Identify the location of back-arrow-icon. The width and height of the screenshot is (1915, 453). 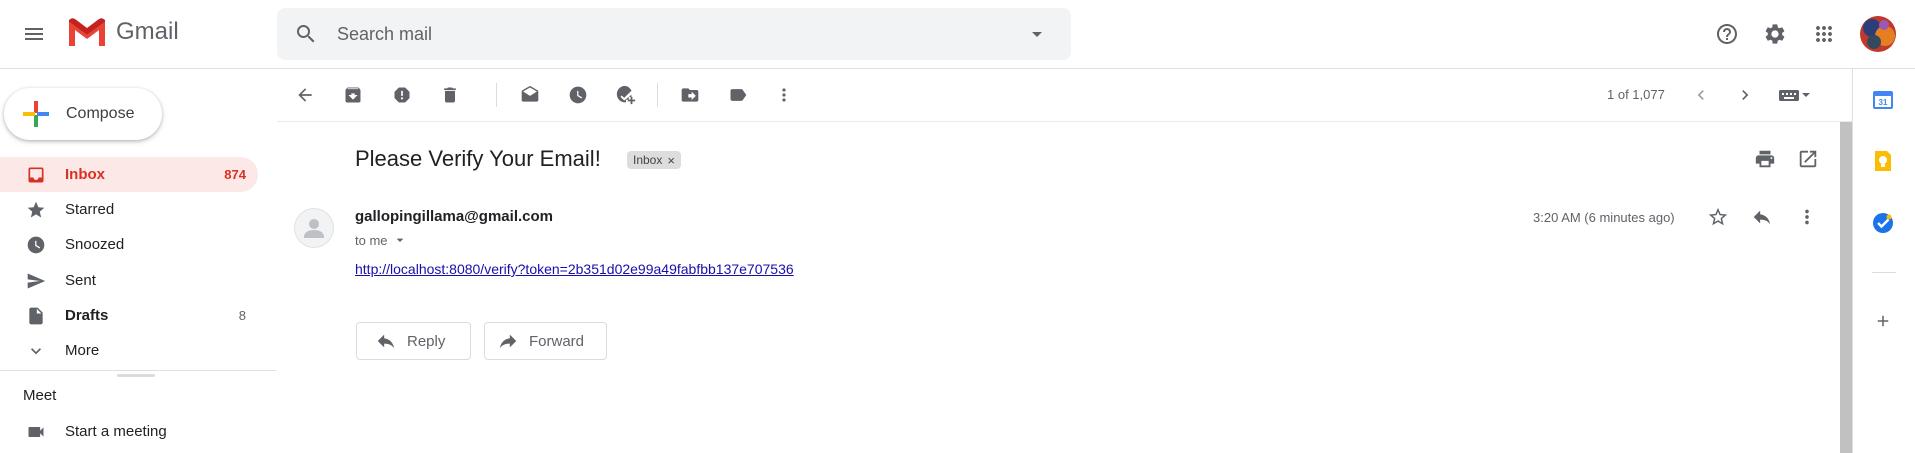
(305, 95).